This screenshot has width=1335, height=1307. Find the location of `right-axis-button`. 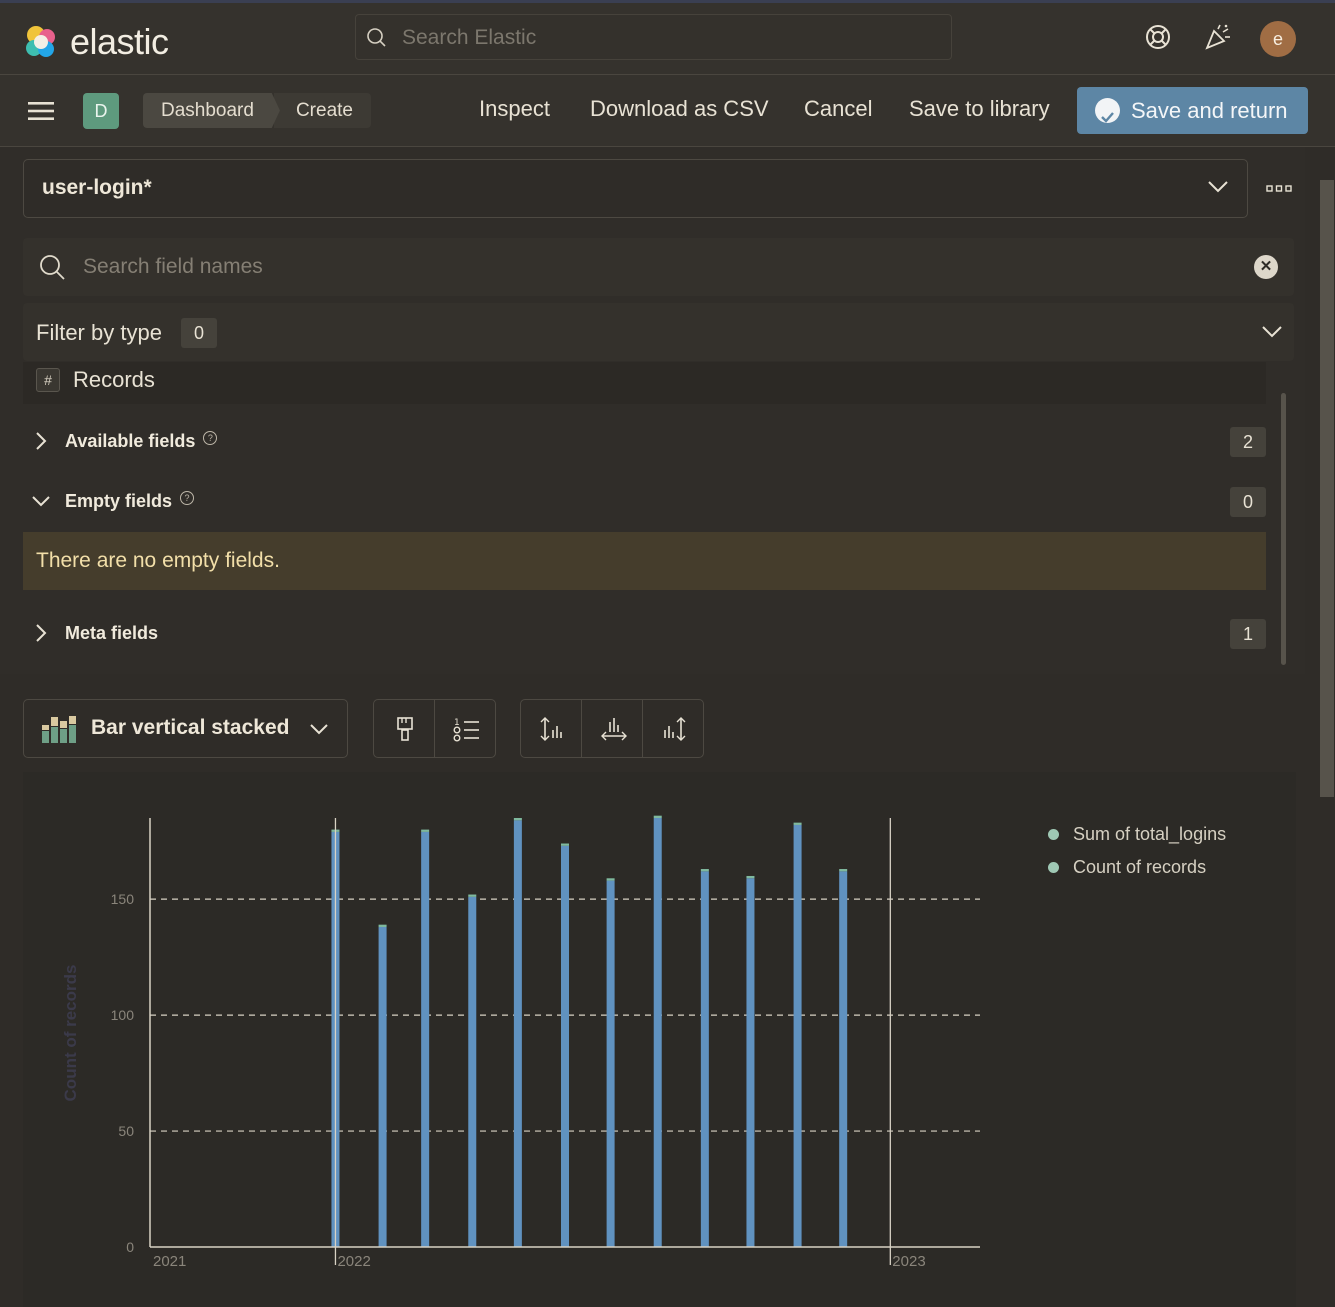

right-axis-button is located at coordinates (673, 728).